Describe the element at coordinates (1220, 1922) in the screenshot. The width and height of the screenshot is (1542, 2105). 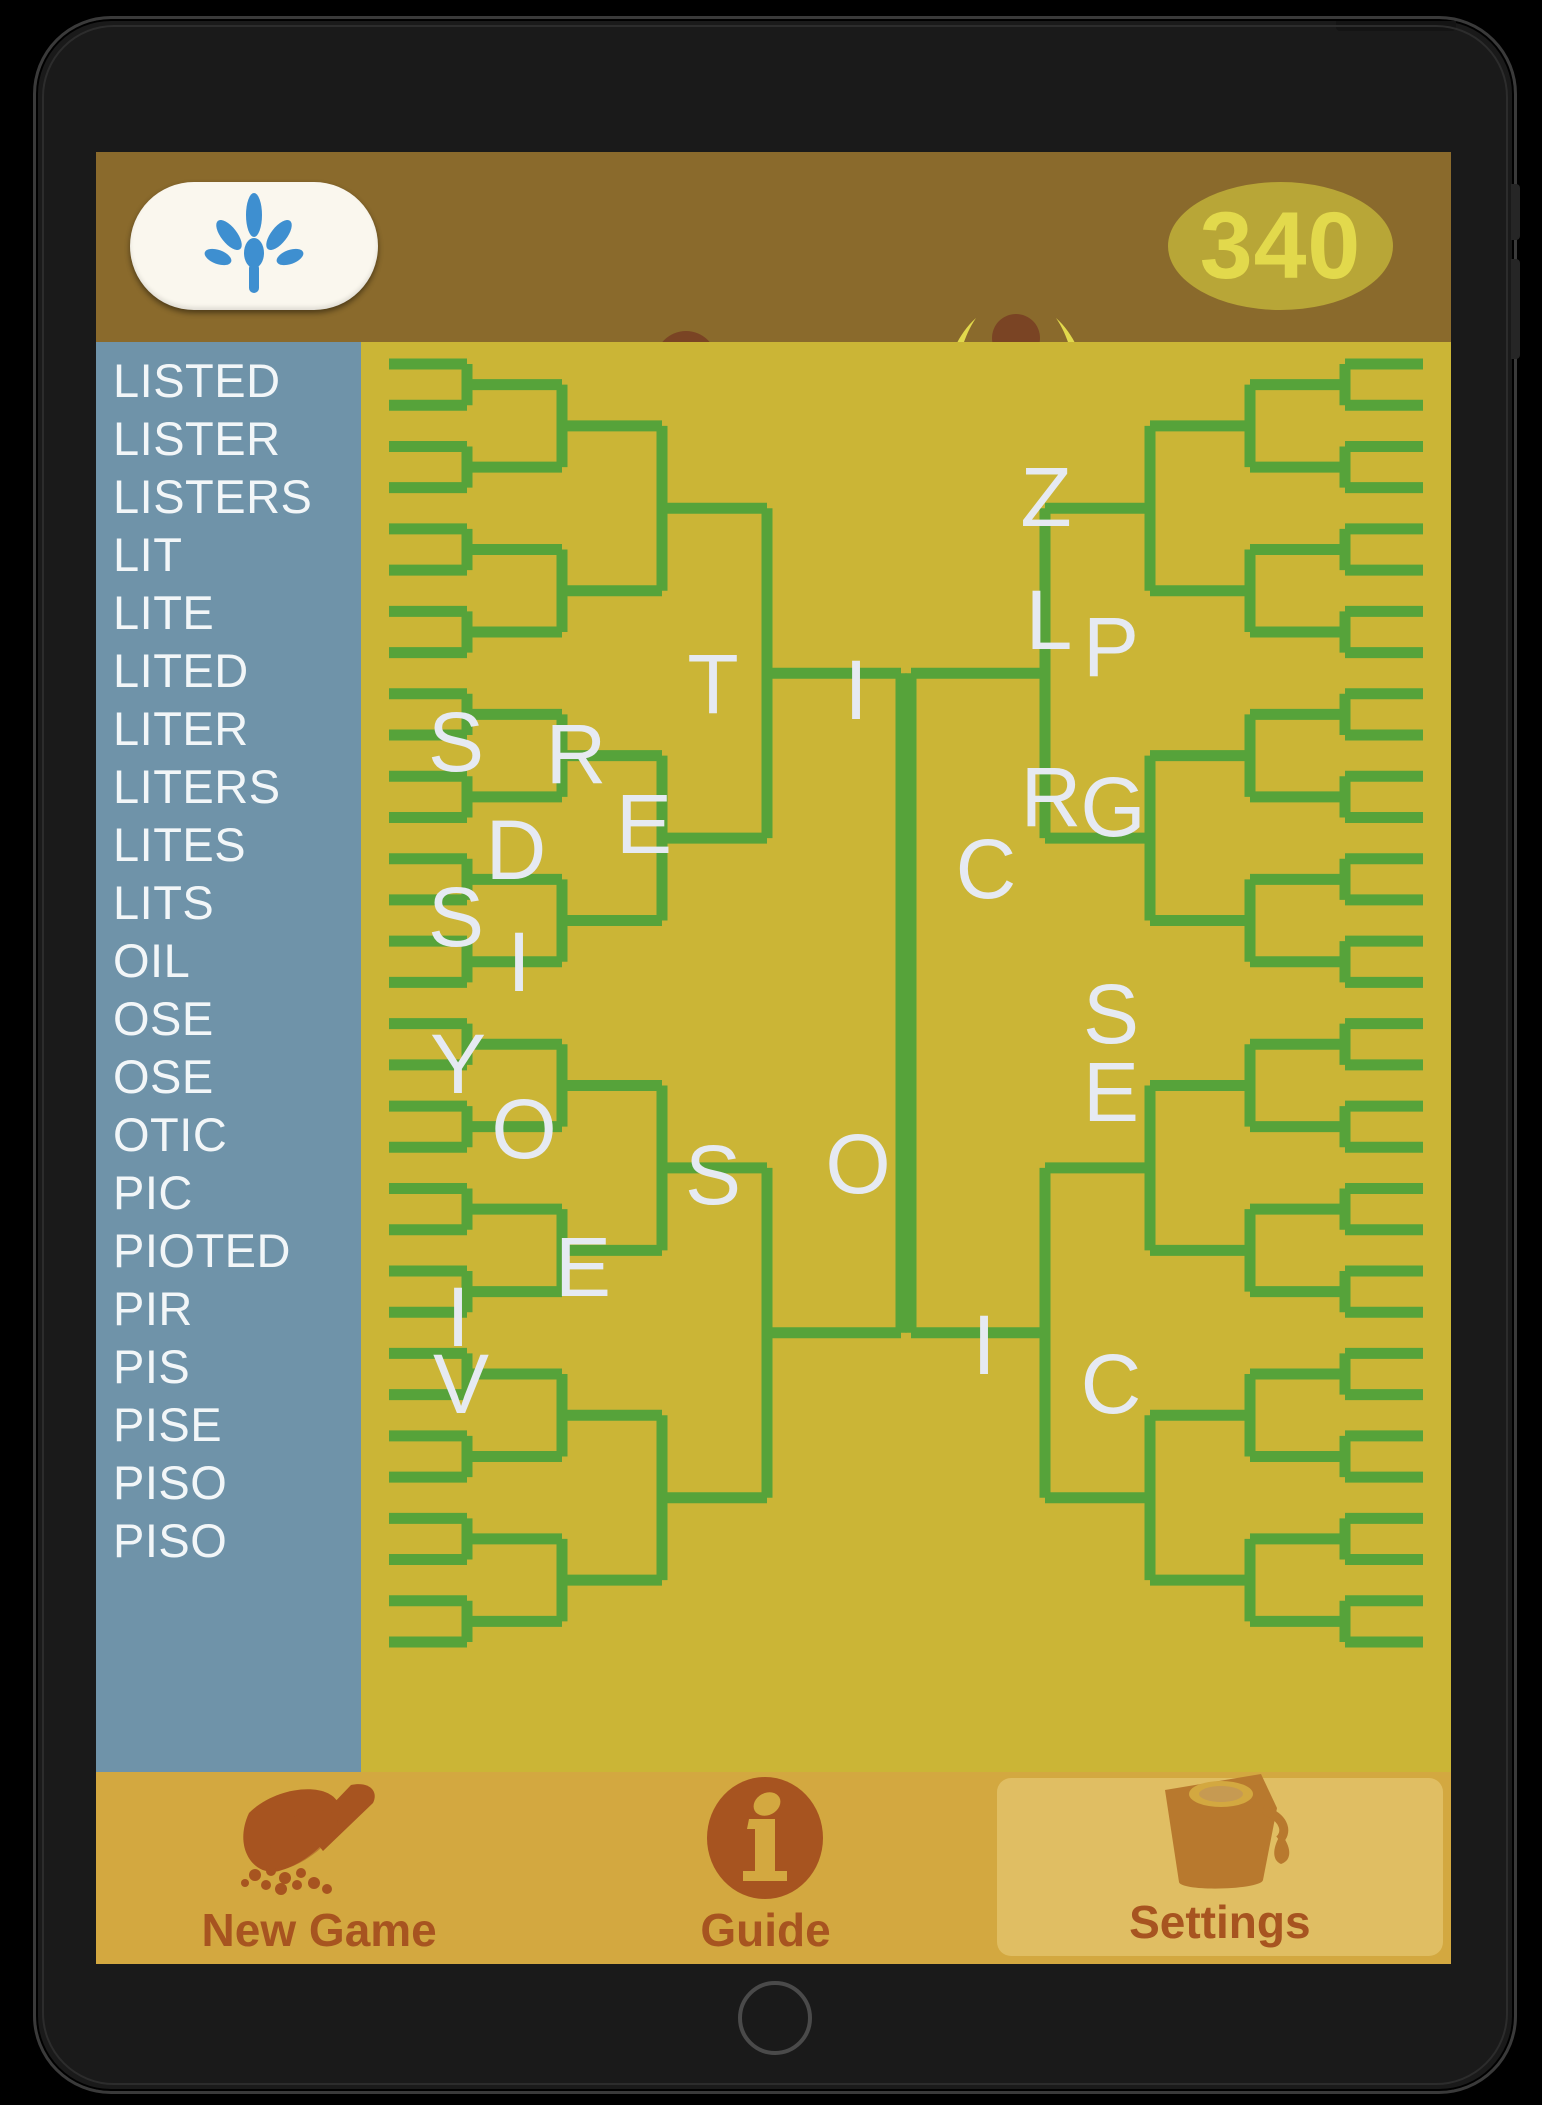
I see `settings-label: Settings` at that location.